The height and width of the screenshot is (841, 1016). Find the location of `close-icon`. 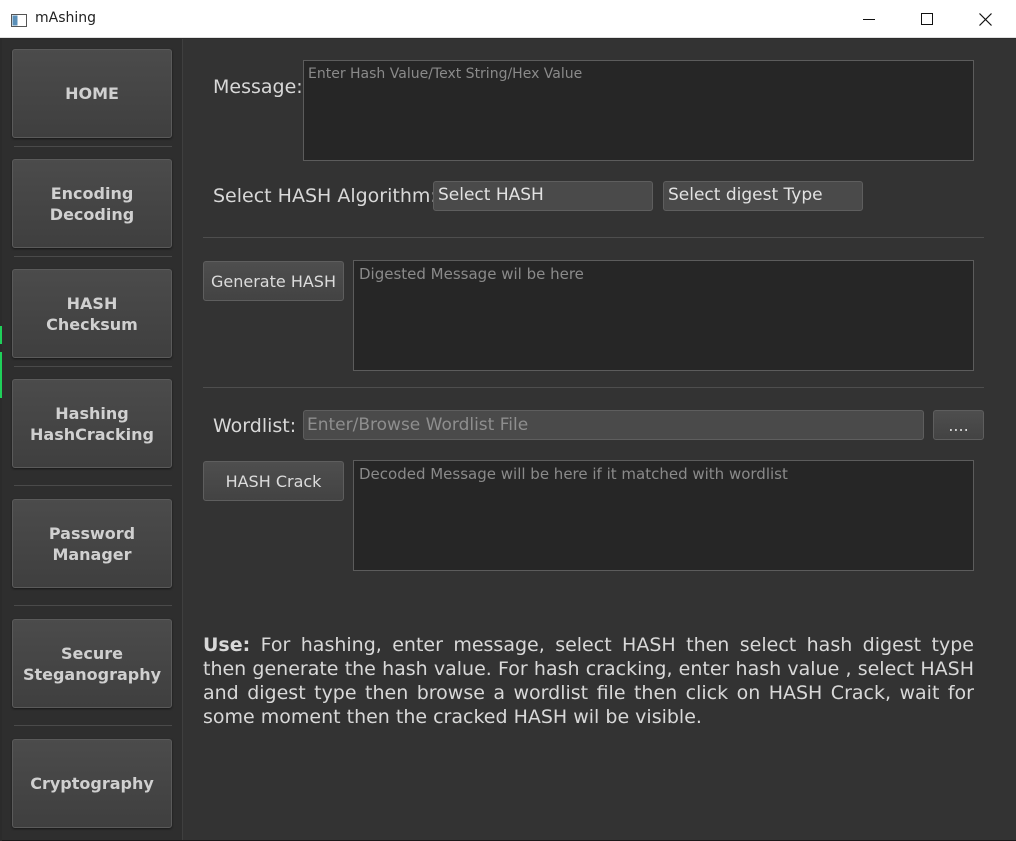

close-icon is located at coordinates (985, 19).